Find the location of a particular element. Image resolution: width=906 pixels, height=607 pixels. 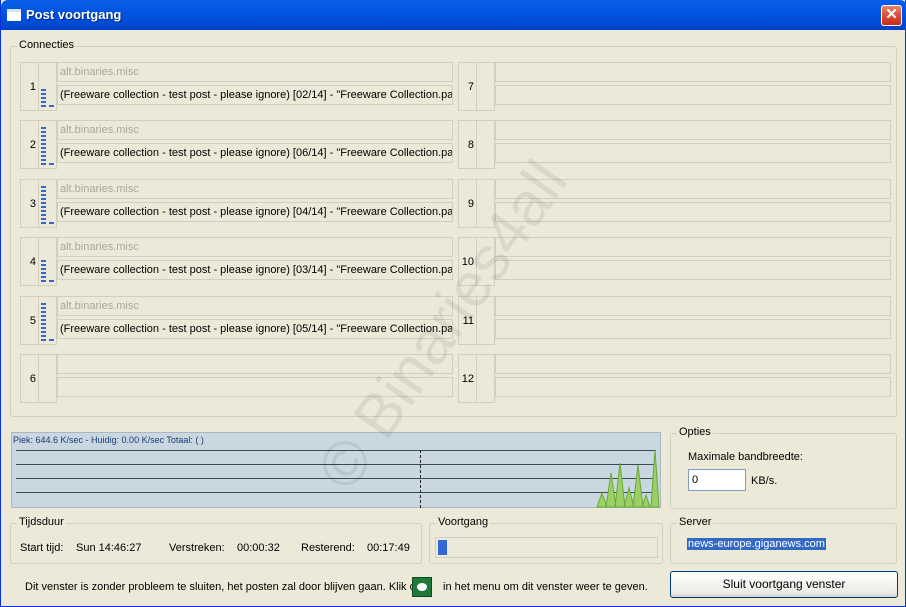

start-time-value: Sun 14:46:27 is located at coordinates (109, 548).